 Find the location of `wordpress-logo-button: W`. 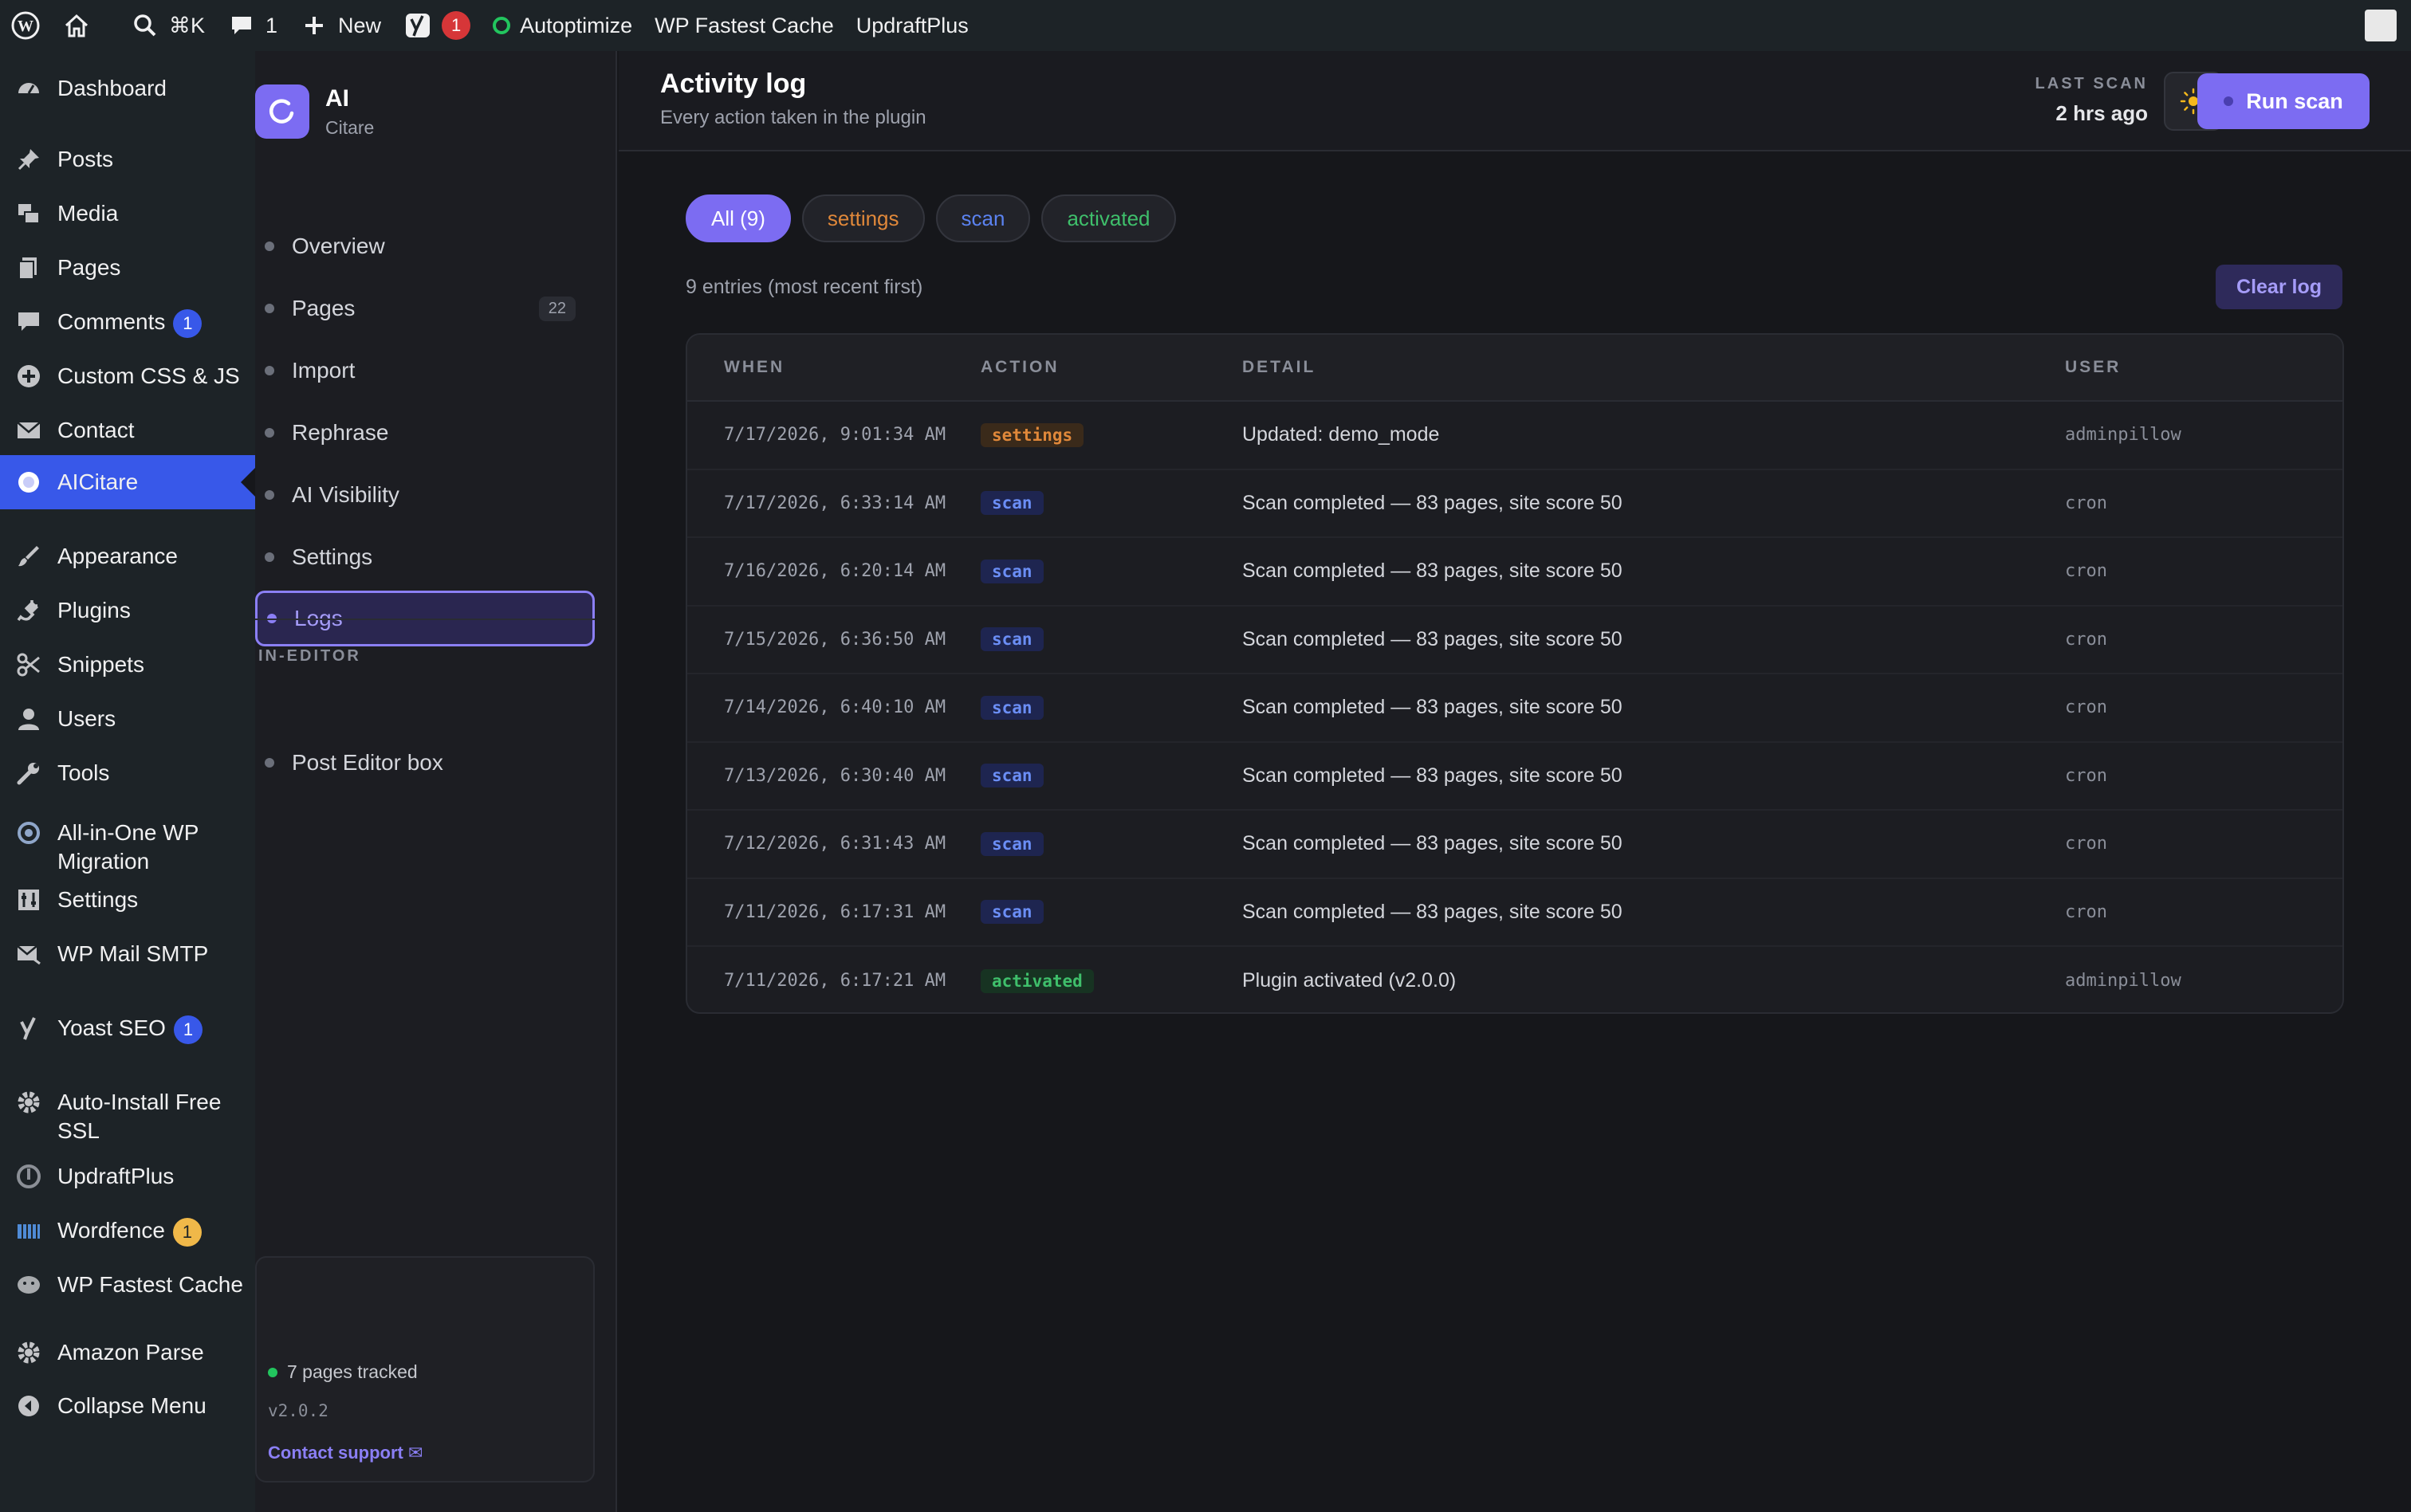

wordpress-logo-button: W is located at coordinates (25, 25).